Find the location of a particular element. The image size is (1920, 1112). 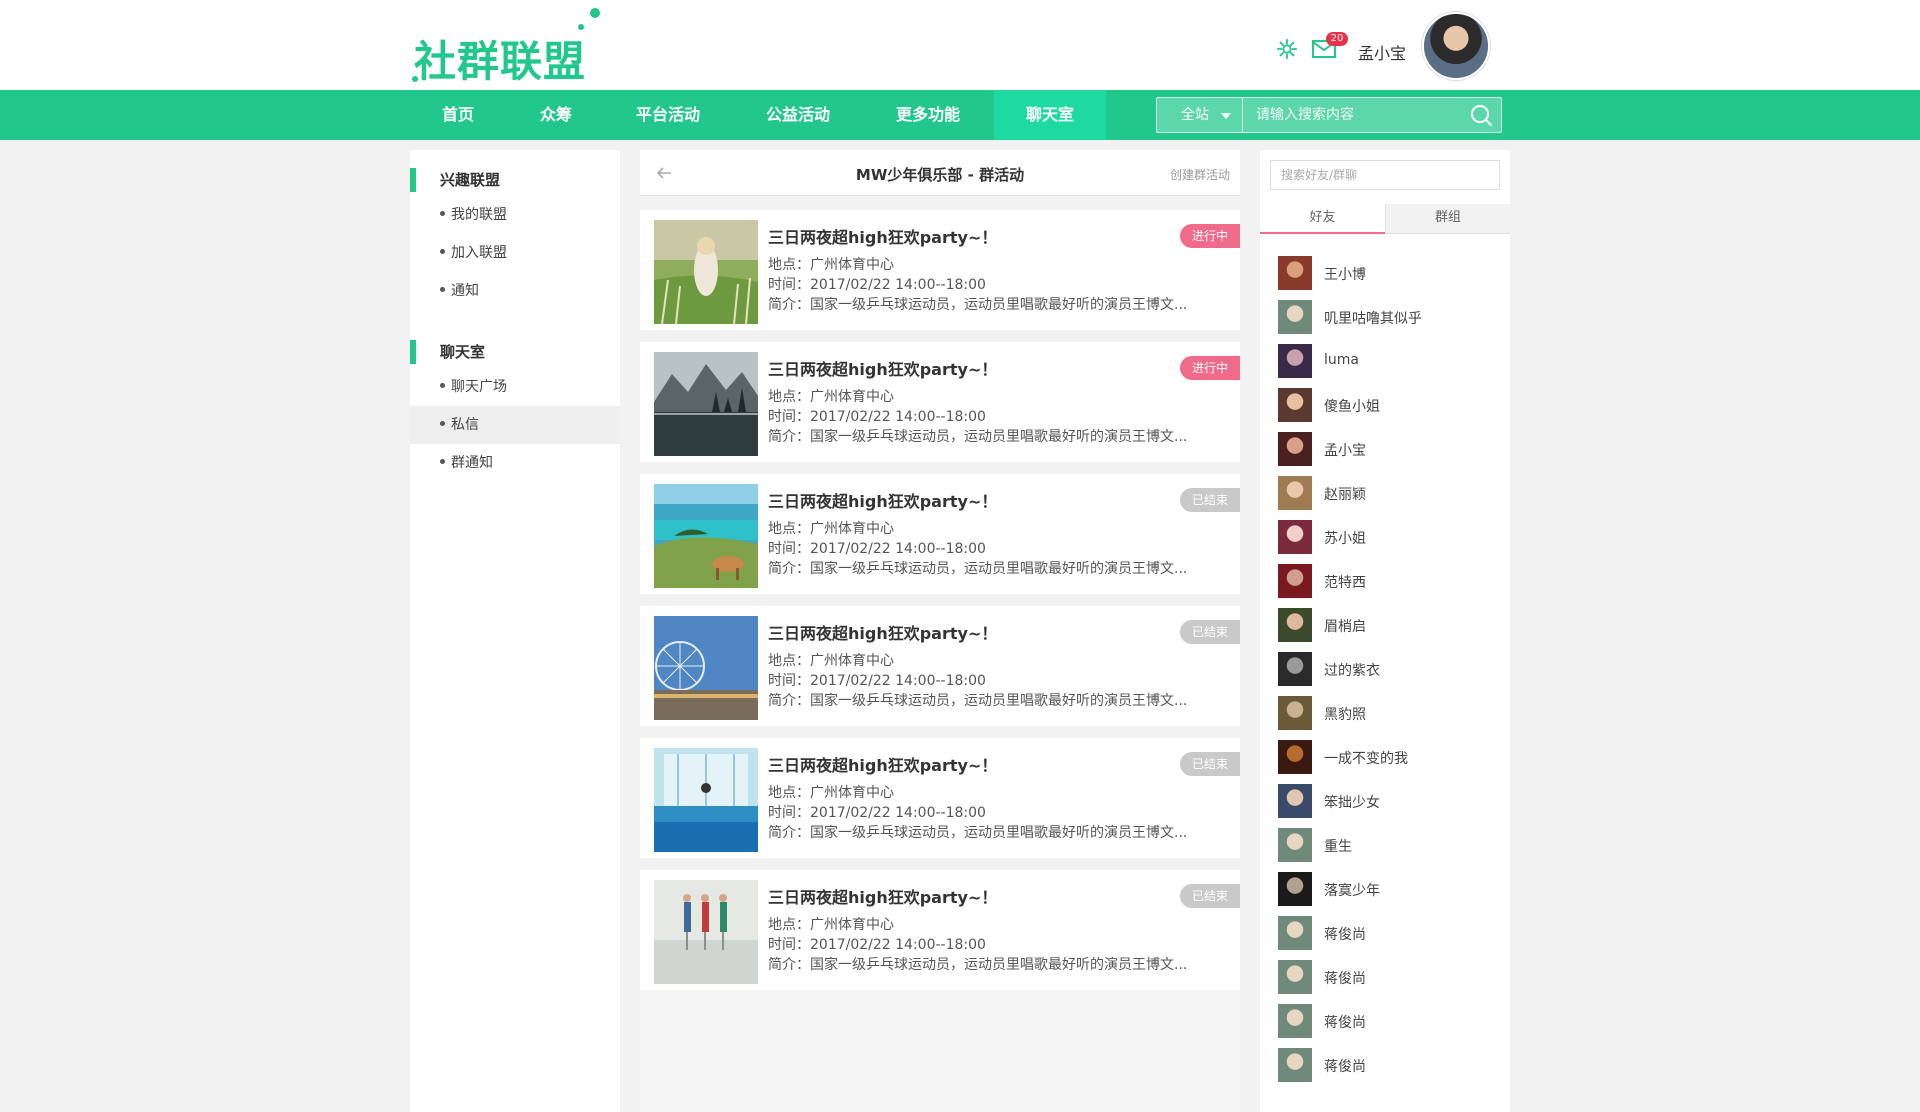

friend-item: 叽里咕噜其似乎 is located at coordinates (1393, 316).